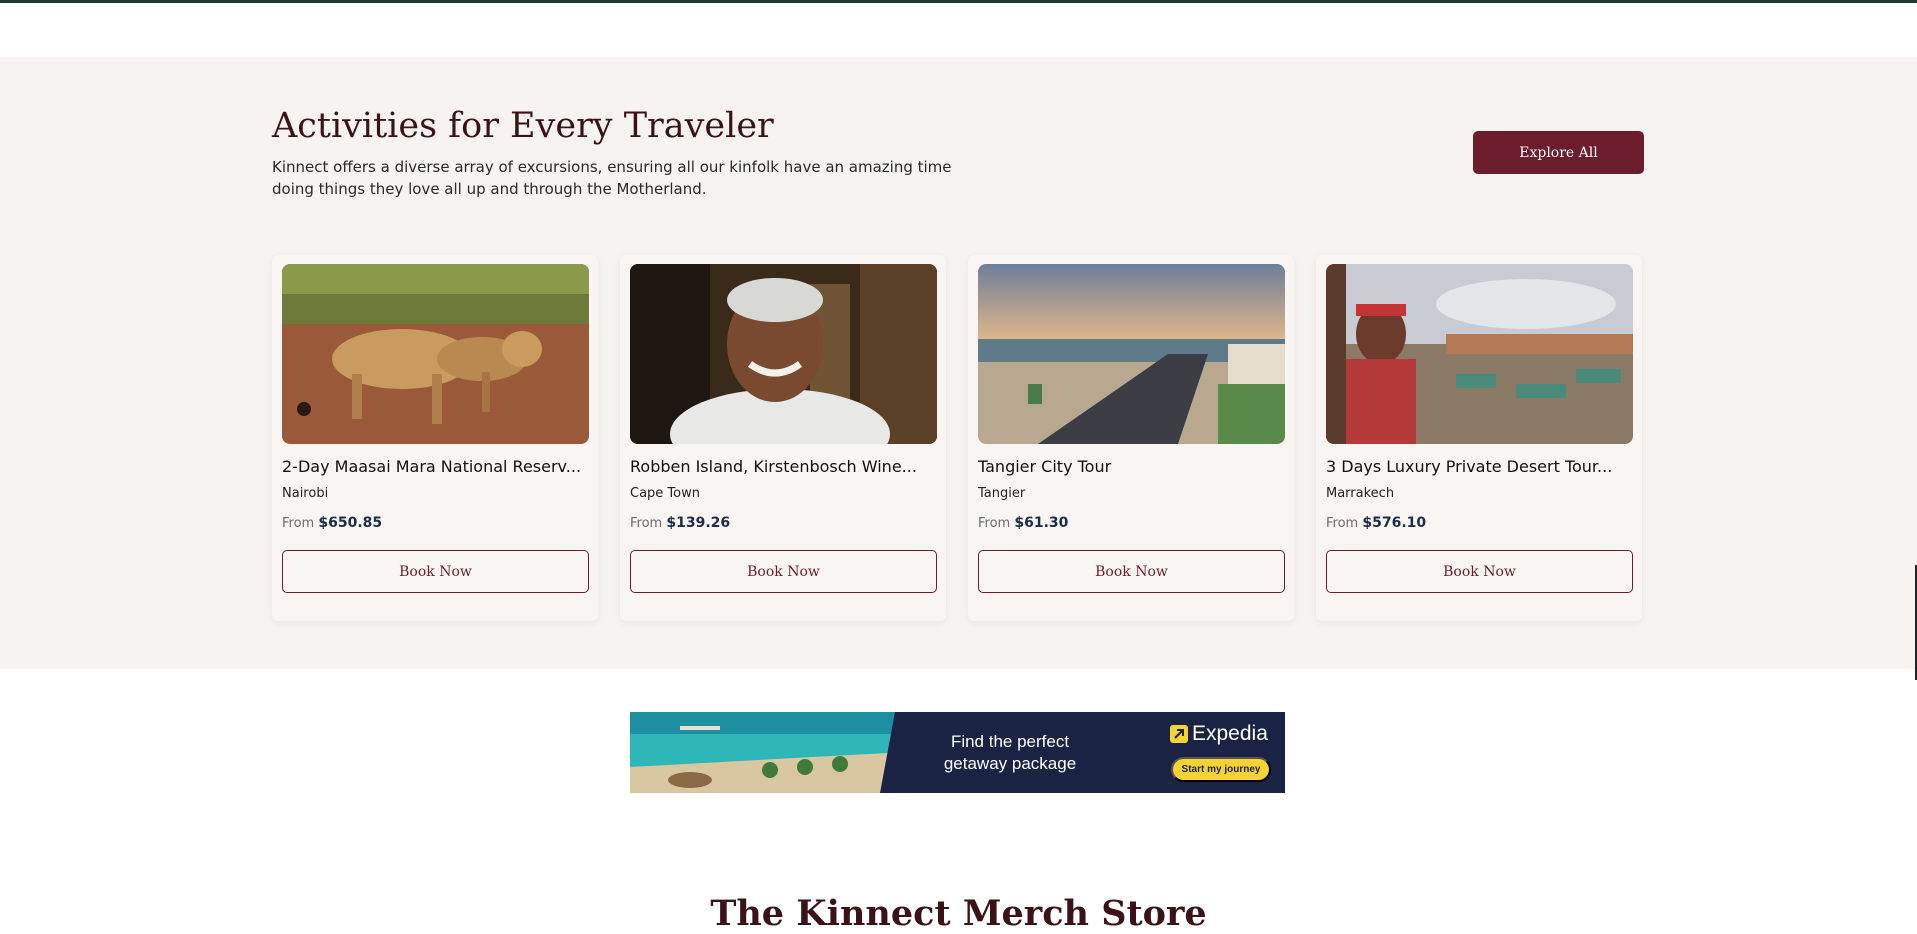 This screenshot has width=1917, height=934. Describe the element at coordinates (1360, 493) in the screenshot. I see `activity-location: Marrakech` at that location.